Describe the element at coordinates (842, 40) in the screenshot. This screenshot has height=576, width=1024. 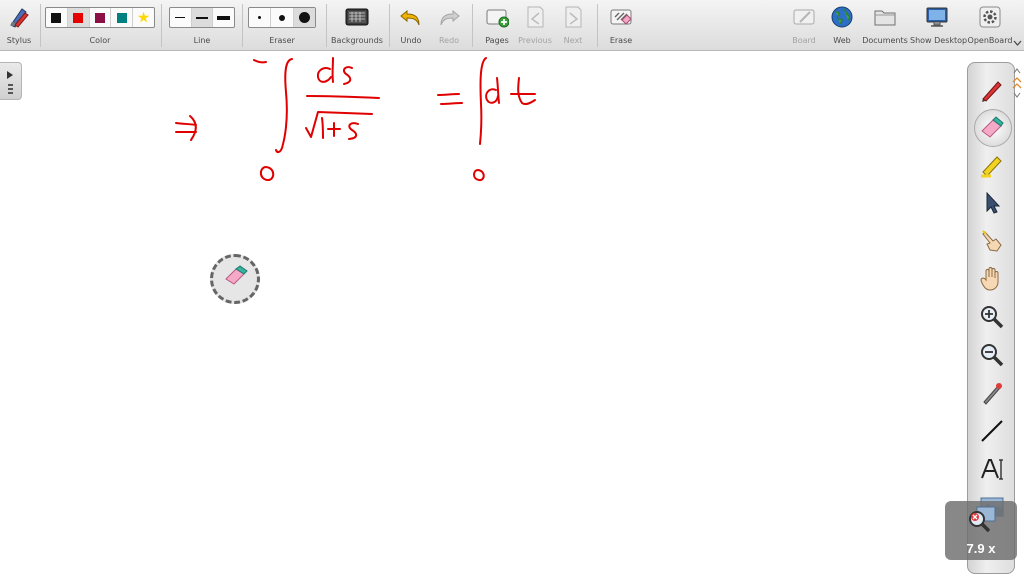
I see `web-label: Web` at that location.